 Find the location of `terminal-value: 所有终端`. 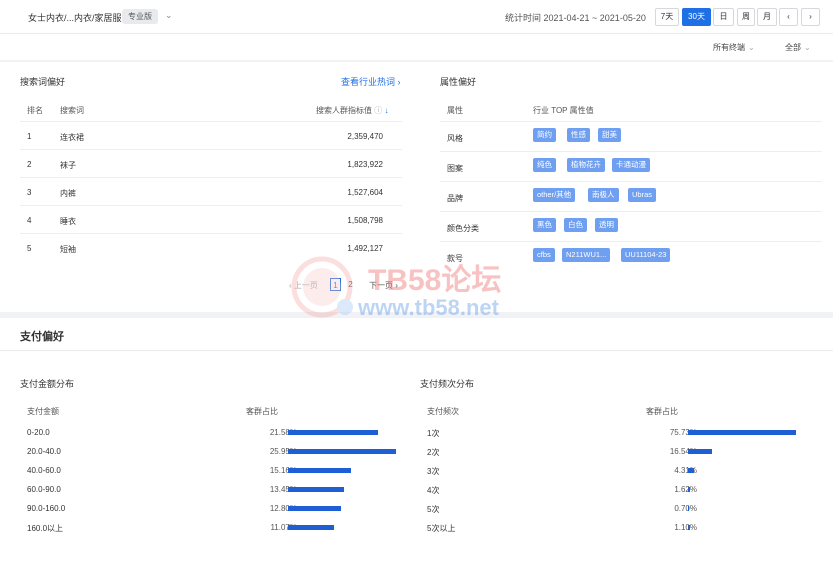

terminal-value: 所有终端 is located at coordinates (729, 47).